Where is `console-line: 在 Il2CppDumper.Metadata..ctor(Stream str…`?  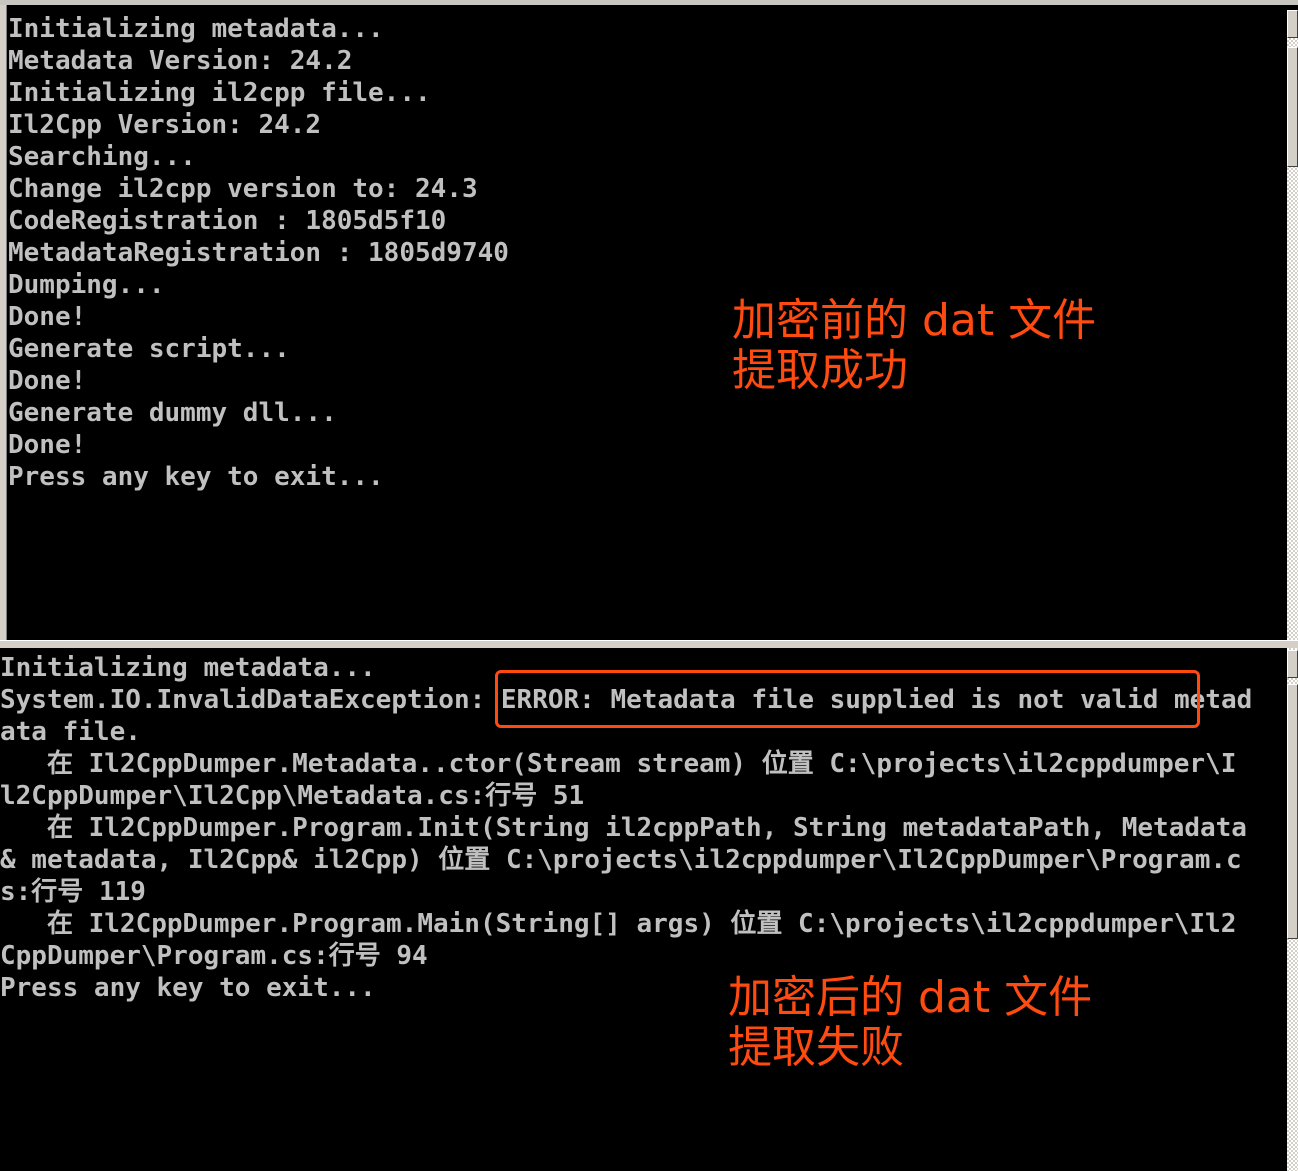 console-line: 在 Il2CppDumper.Metadata..ctor(Stream str… is located at coordinates (618, 764).